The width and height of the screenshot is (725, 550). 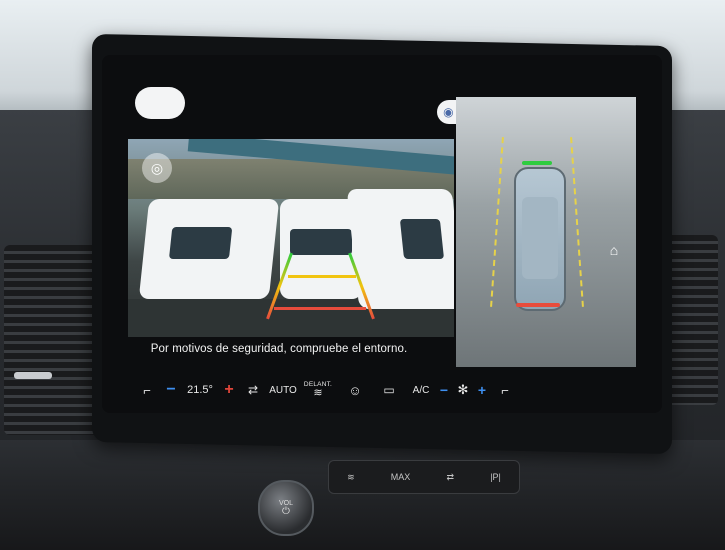 I want to click on top-down-view: ⌂, so click(x=546, y=232).